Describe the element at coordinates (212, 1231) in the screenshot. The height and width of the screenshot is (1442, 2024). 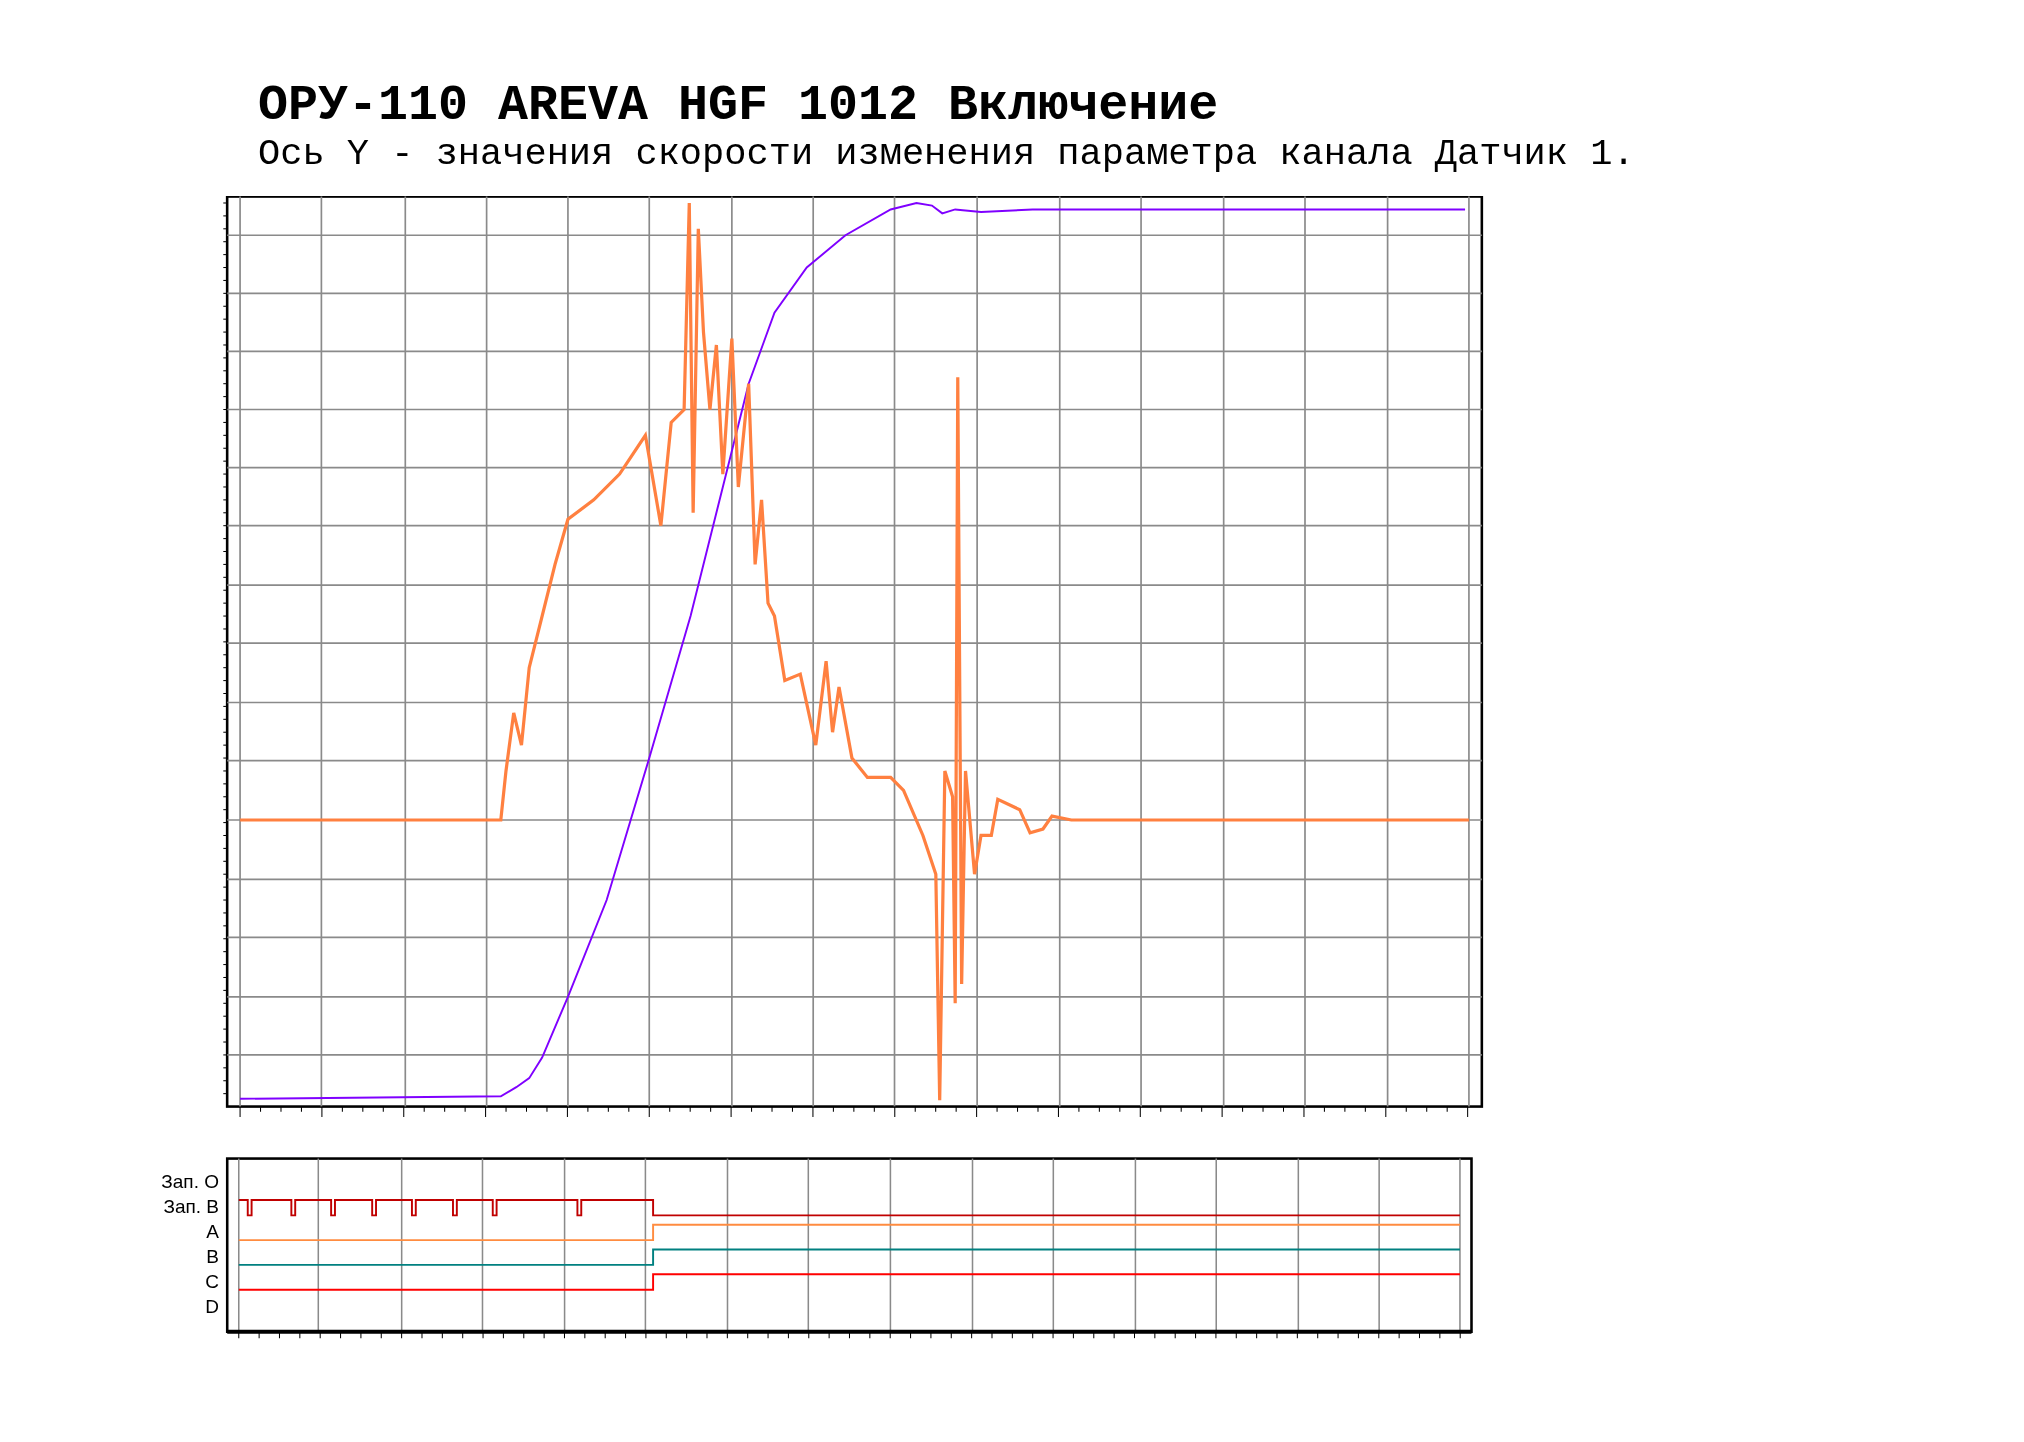
I see `channel-label: A` at that location.